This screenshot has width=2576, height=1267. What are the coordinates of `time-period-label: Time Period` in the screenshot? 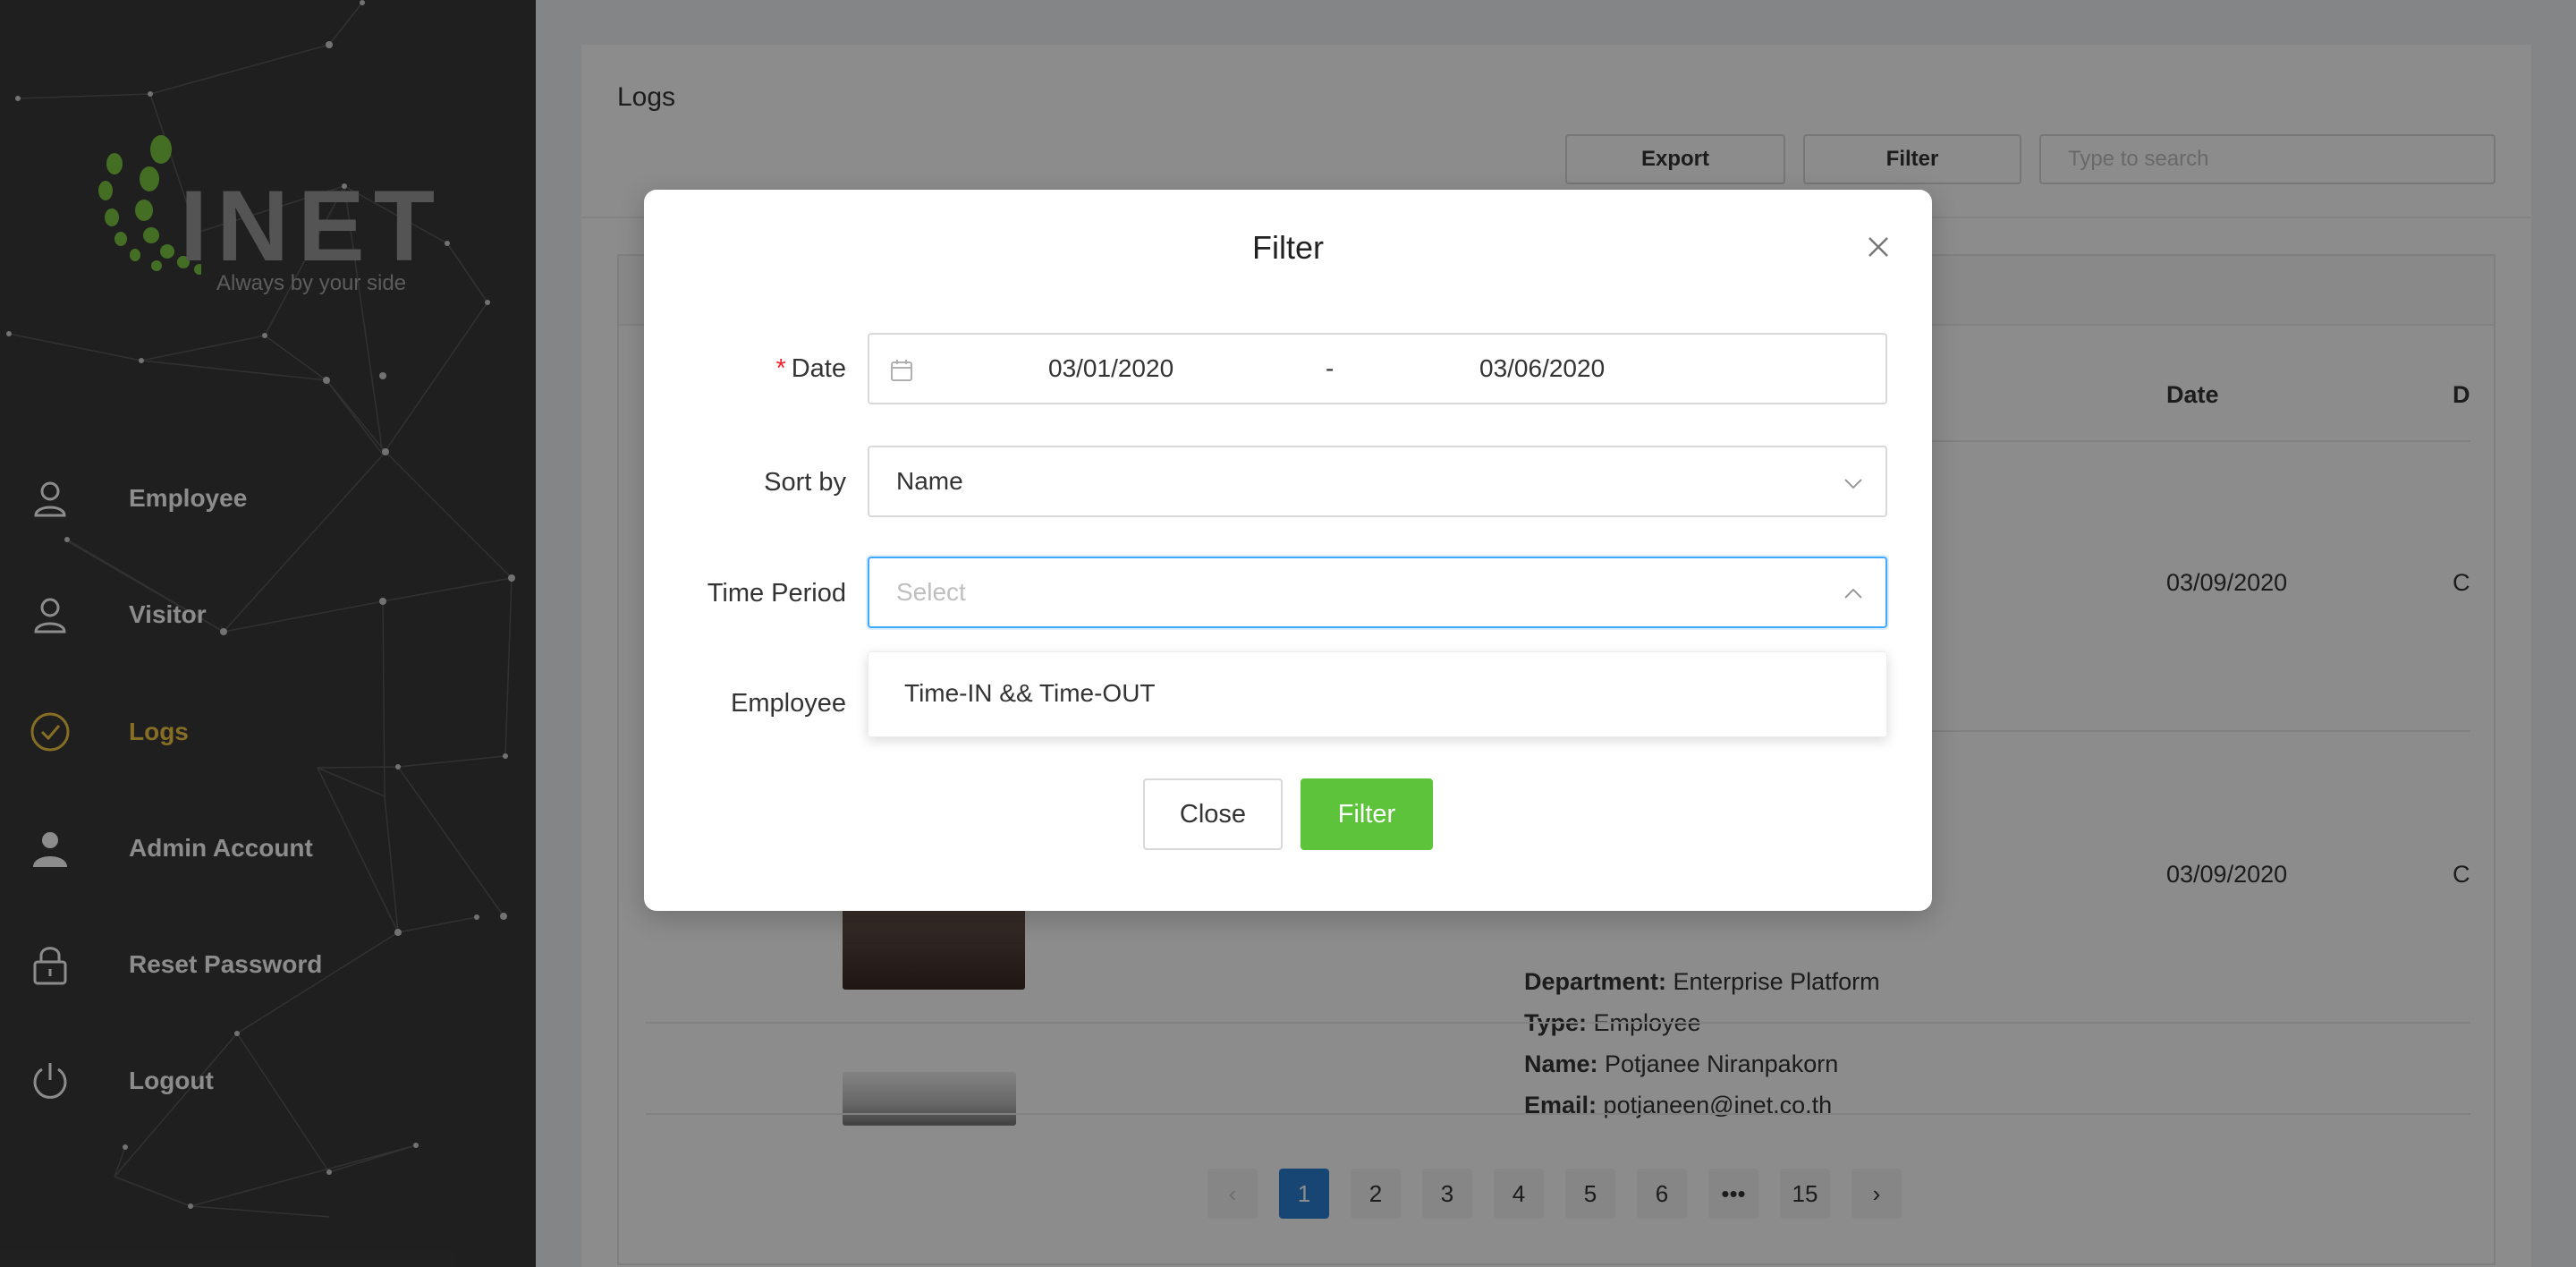 It's located at (776, 593).